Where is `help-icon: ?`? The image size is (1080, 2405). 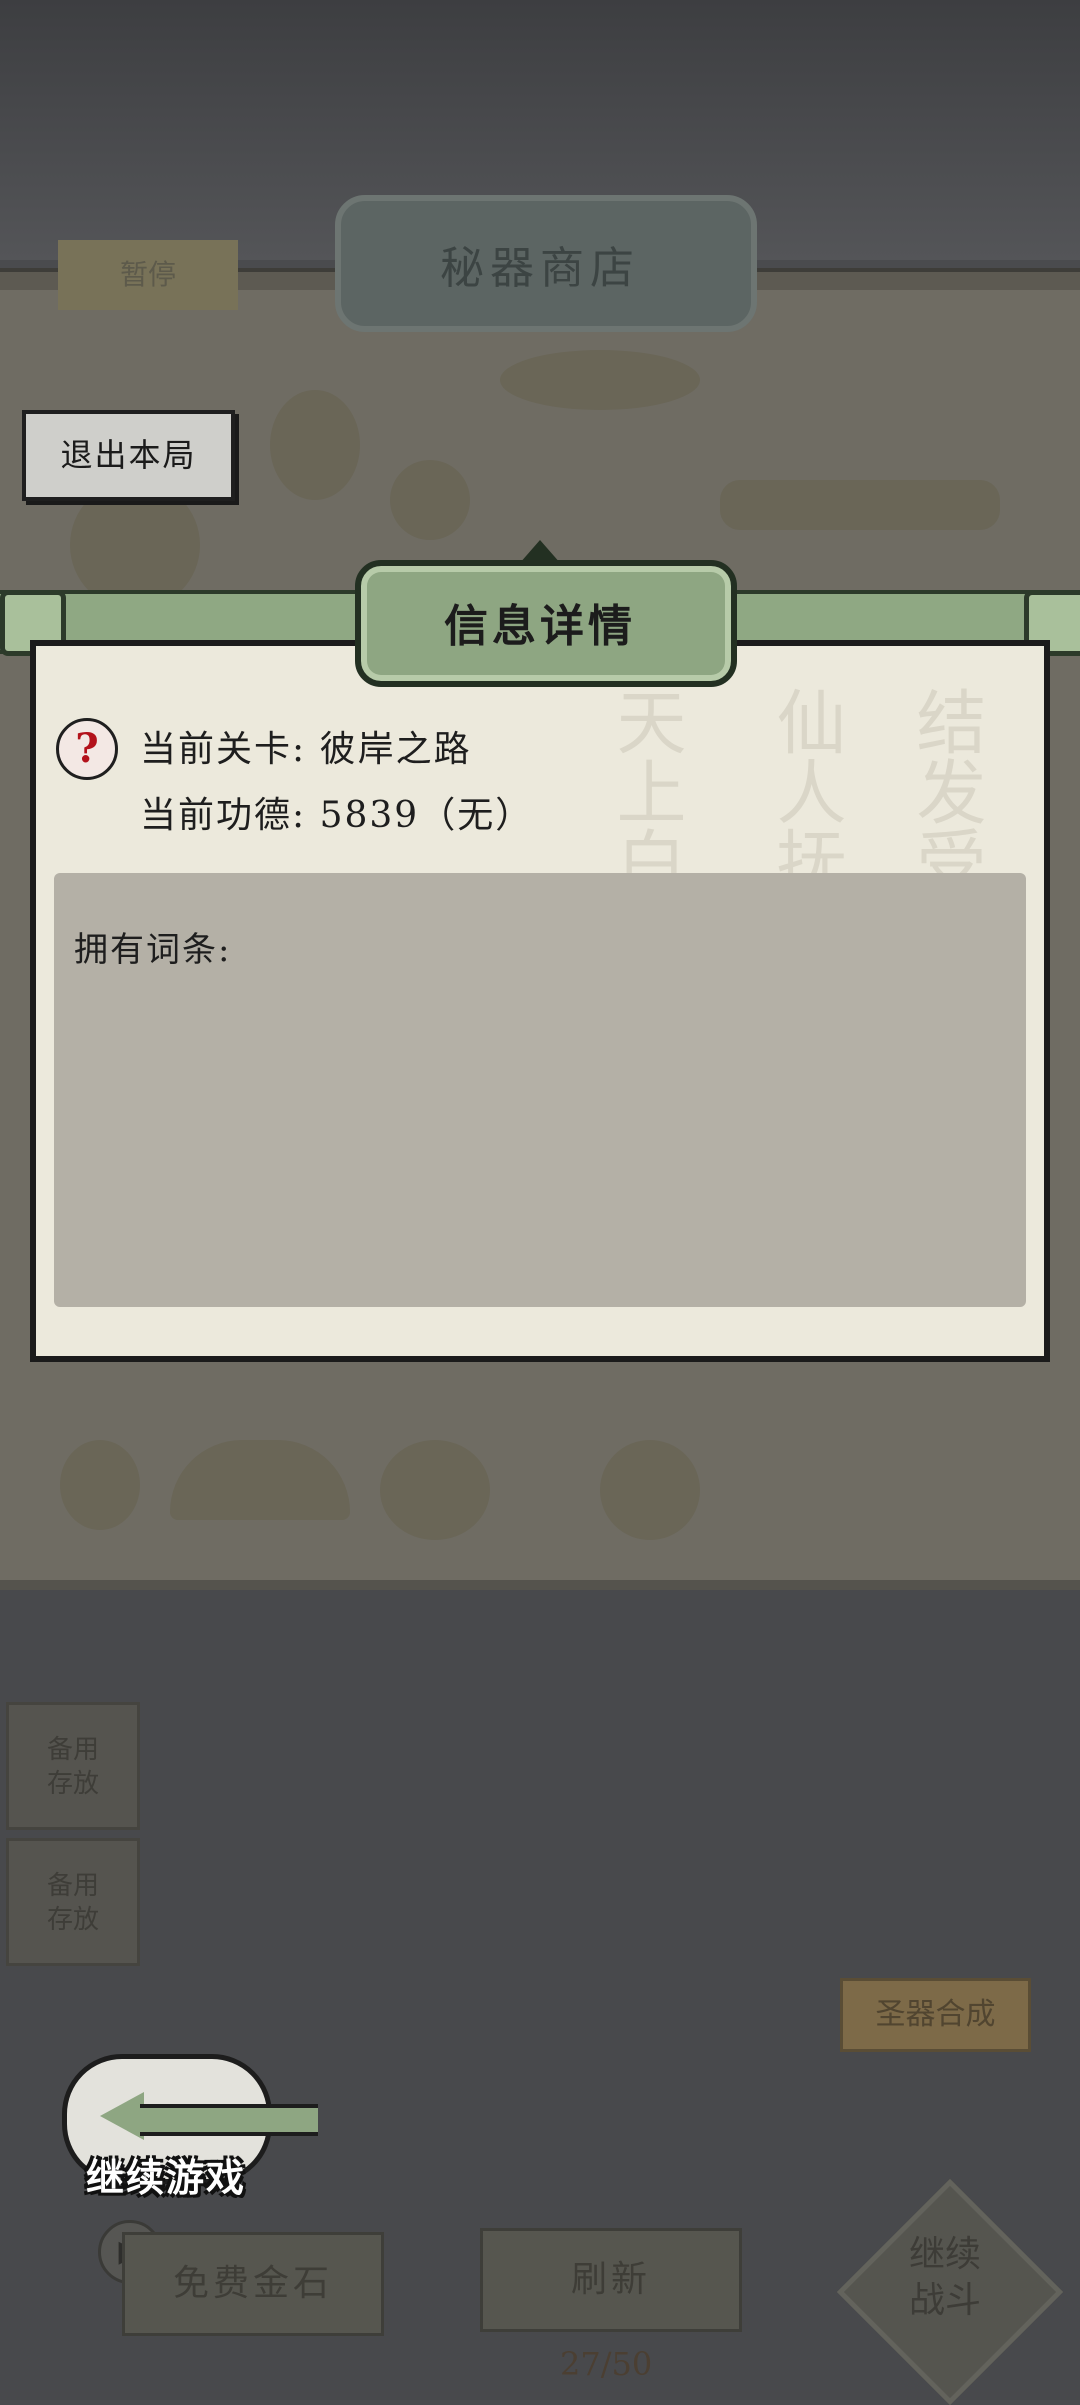
help-icon: ? is located at coordinates (87, 749).